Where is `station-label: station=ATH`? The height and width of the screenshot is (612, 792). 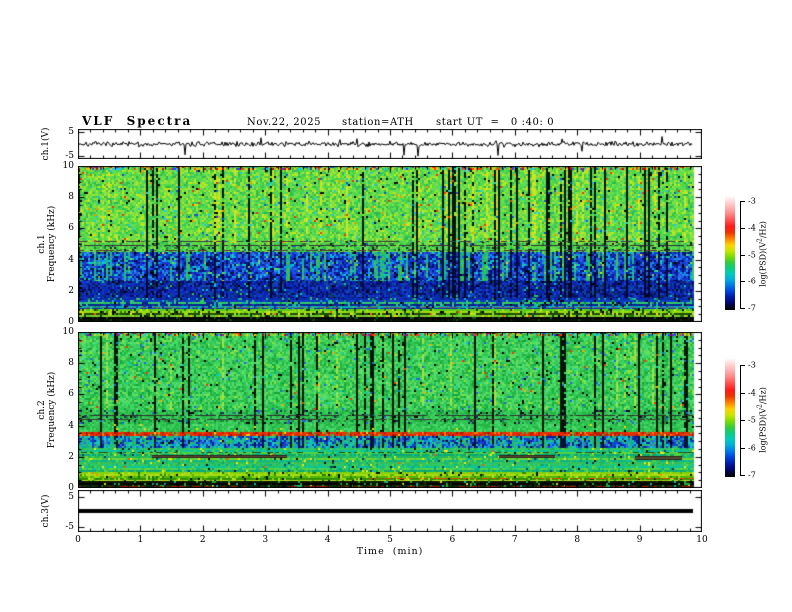
station-label: station=ATH is located at coordinates (378, 122).